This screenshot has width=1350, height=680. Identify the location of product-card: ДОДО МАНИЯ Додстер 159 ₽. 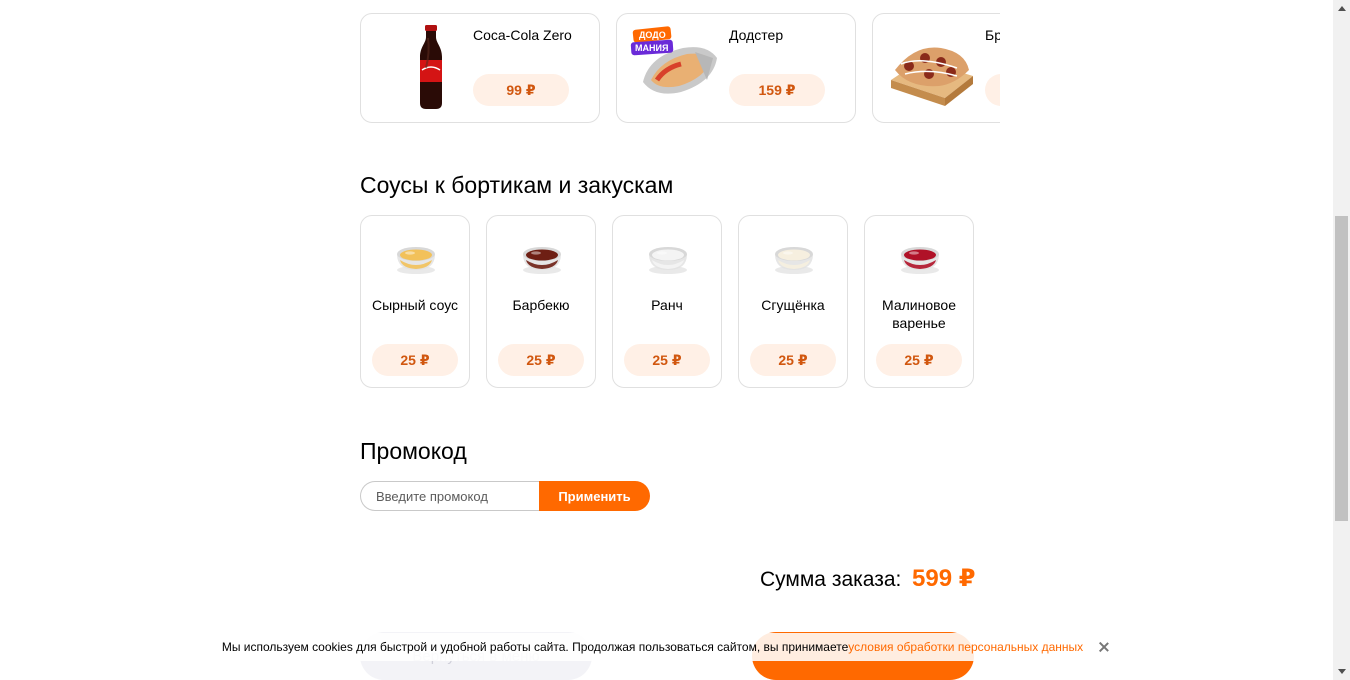
(736, 68).